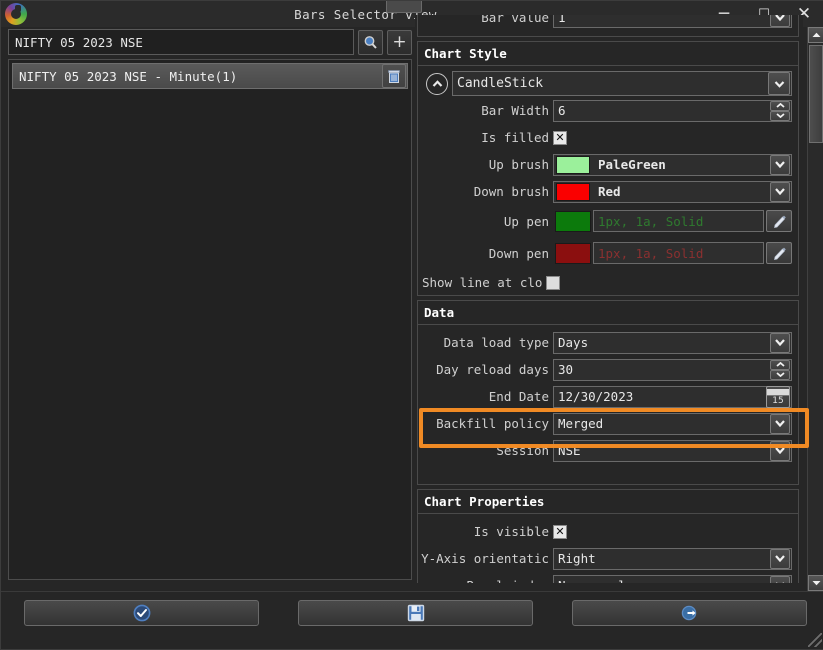  What do you see at coordinates (511, 531) in the screenshot?
I see `is-visible-label: Is visible` at bounding box center [511, 531].